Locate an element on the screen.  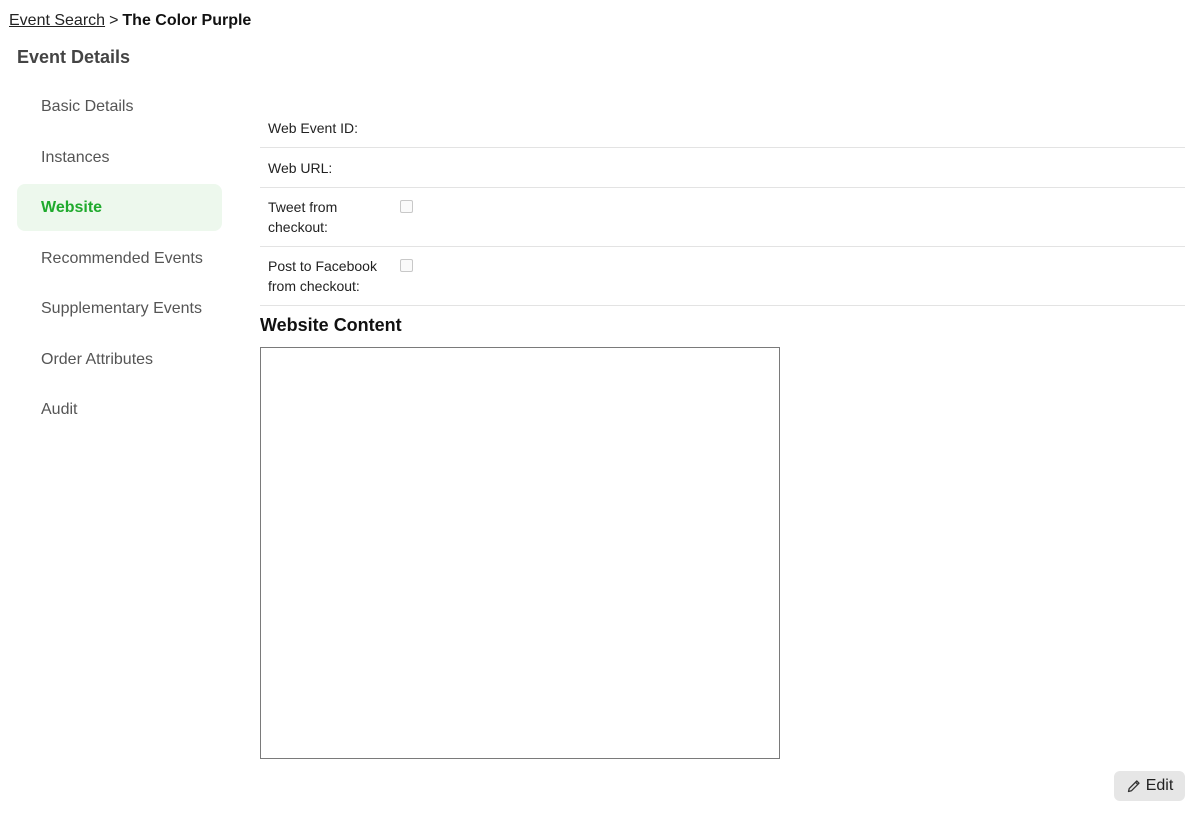
sidebar-item-supplementary-events: Supplementary Events is located at coordinates (119, 308).